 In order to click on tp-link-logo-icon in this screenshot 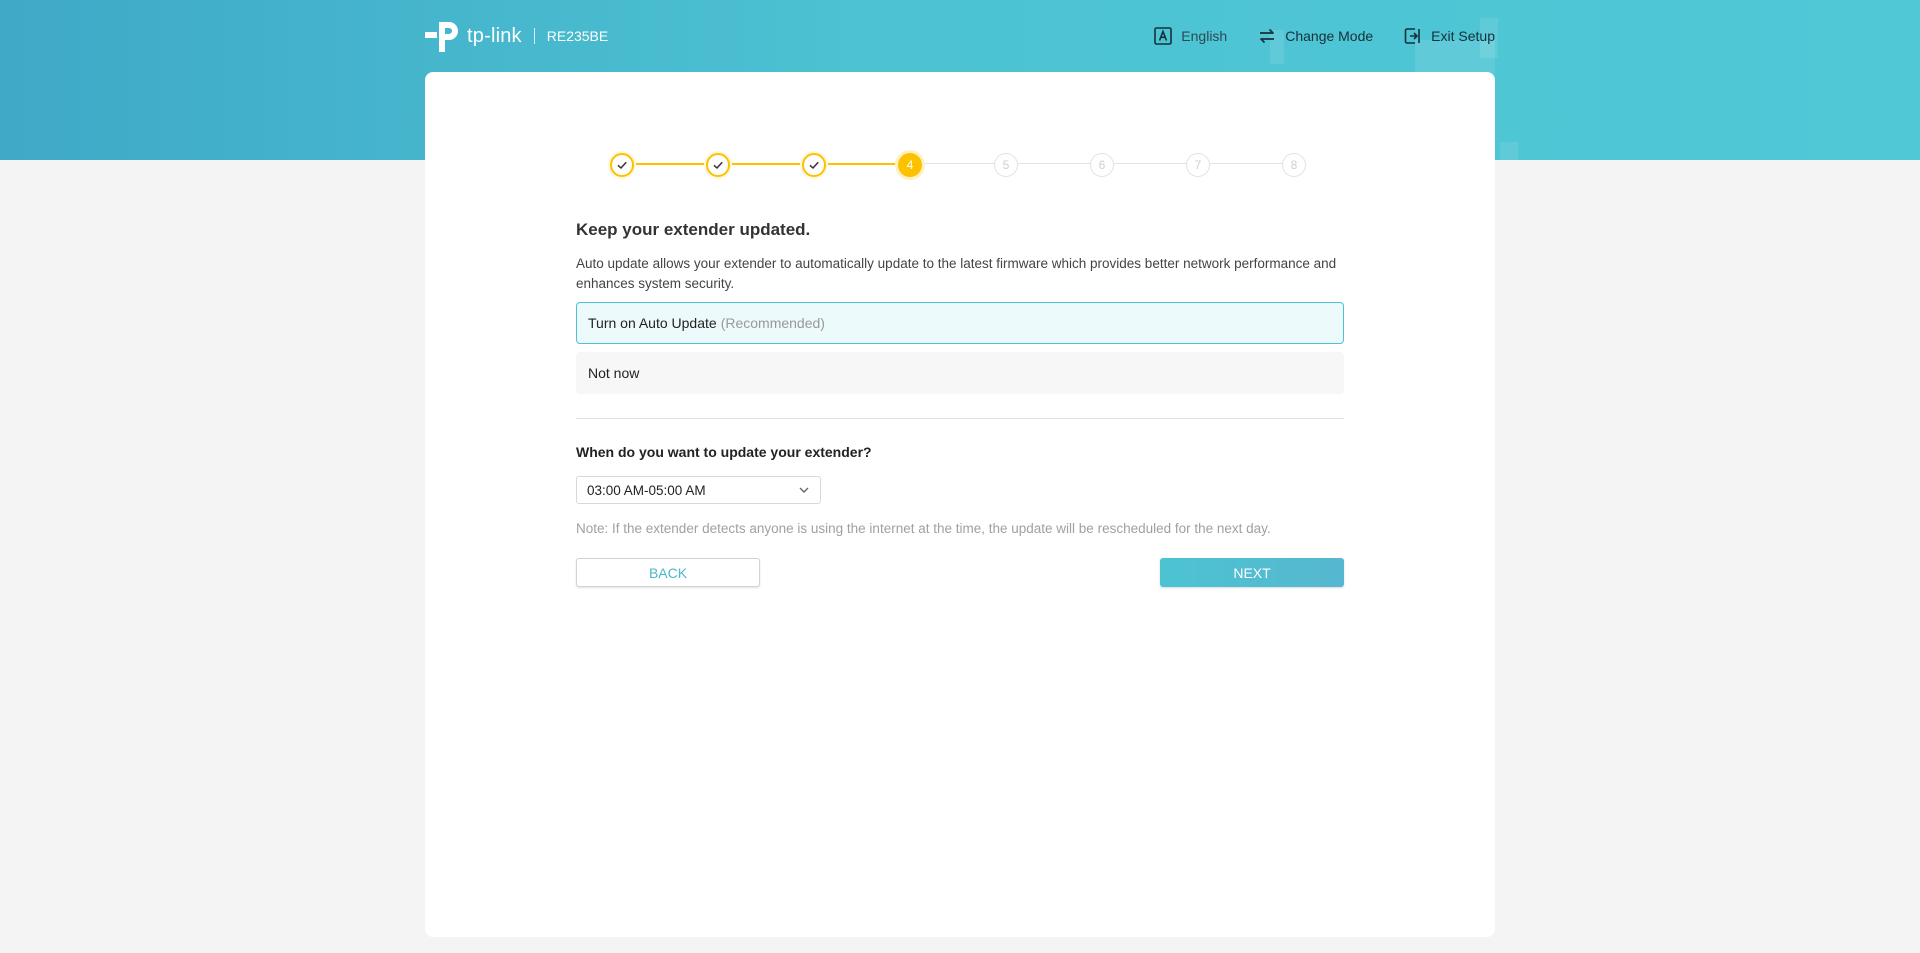, I will do `click(444, 36)`.